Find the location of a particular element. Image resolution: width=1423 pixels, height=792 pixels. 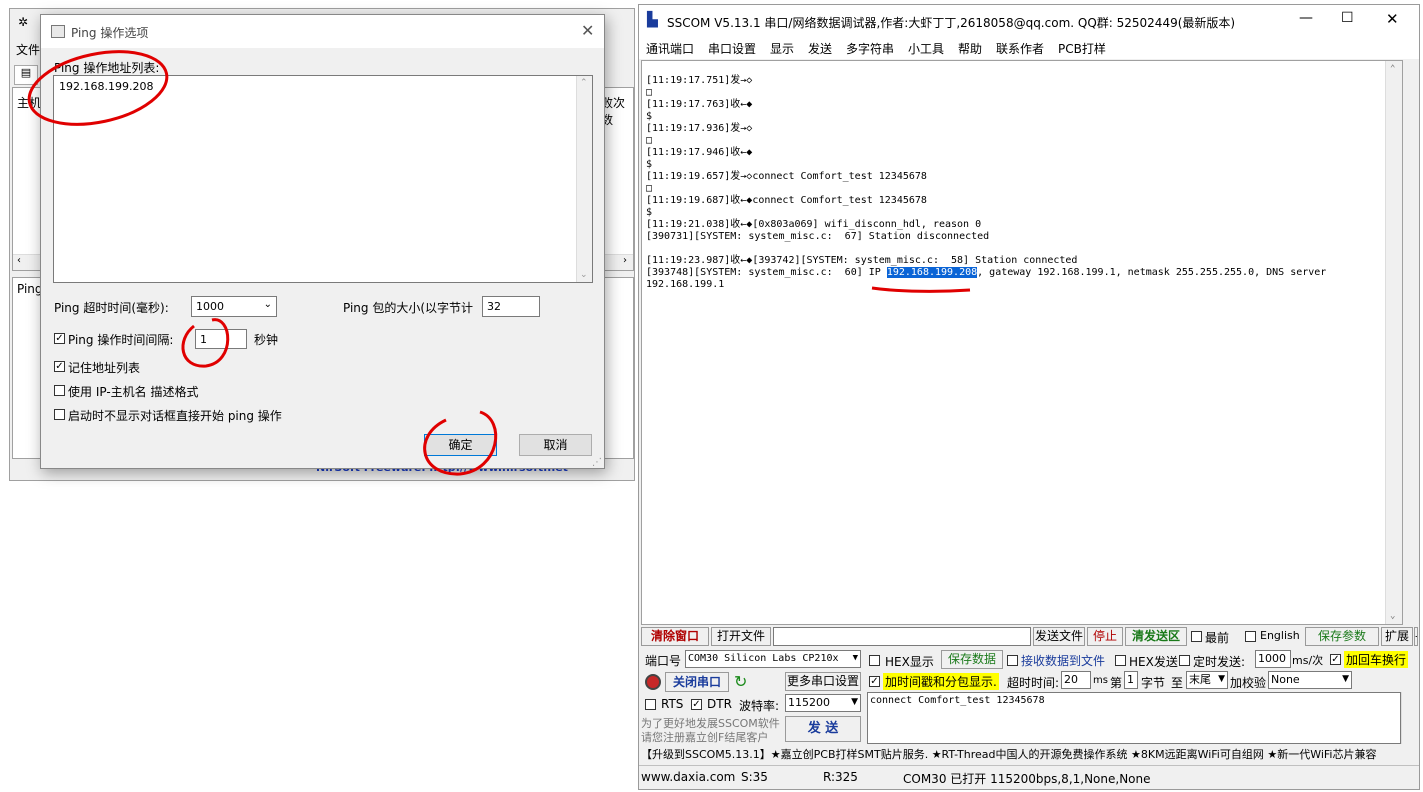

annotation-circle-ok is located at coordinates (460, 443).